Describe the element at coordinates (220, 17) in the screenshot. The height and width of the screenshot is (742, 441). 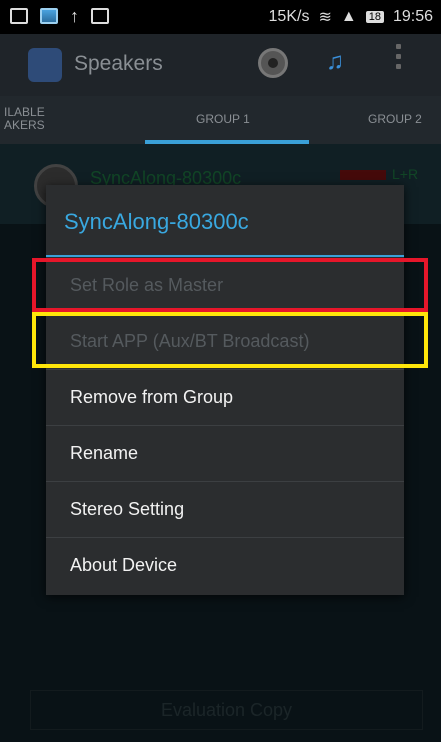
I see `status-bar: ↑ 15K/s ≋ ▲ 18 19:56` at that location.